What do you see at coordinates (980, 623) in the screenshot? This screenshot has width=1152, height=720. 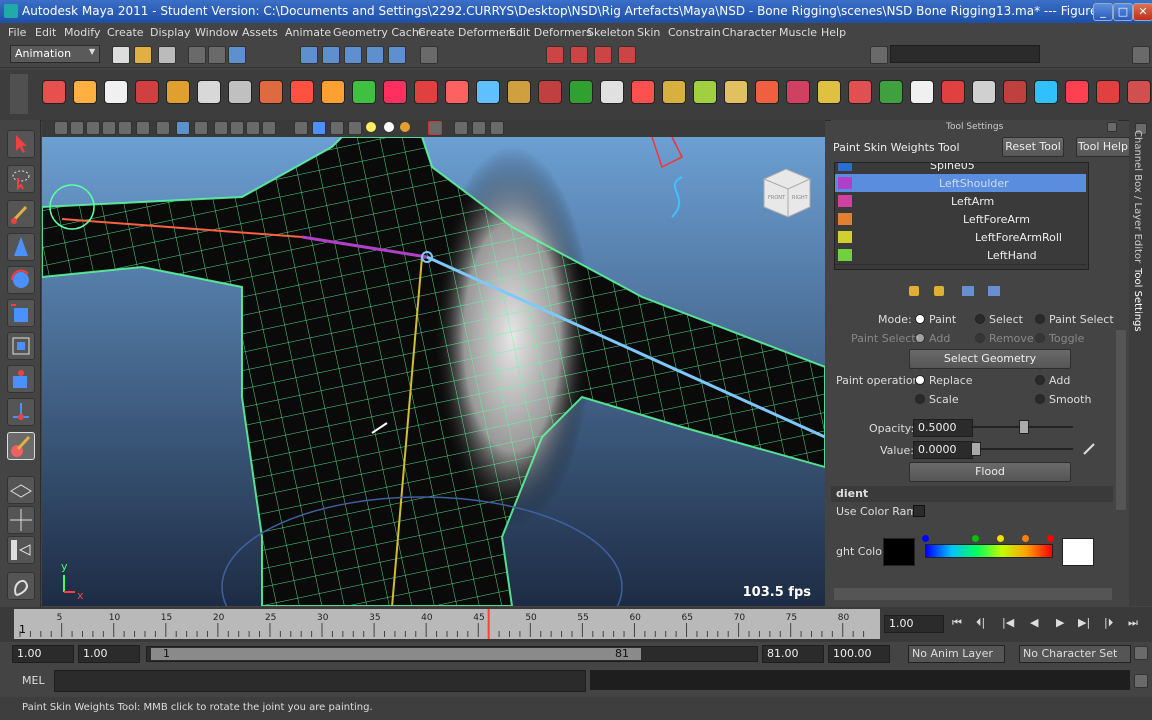 I see `step-back-key-icon: ⏴|` at bounding box center [980, 623].